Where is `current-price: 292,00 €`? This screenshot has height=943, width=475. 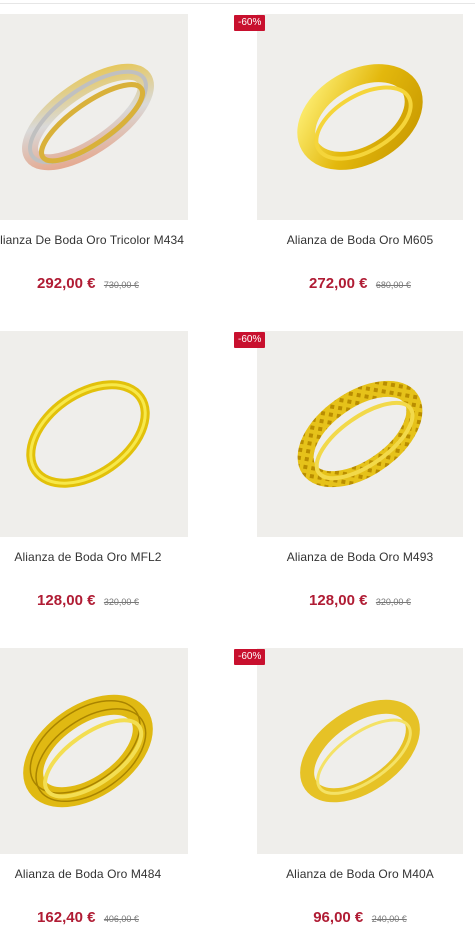 current-price: 292,00 € is located at coordinates (66, 283).